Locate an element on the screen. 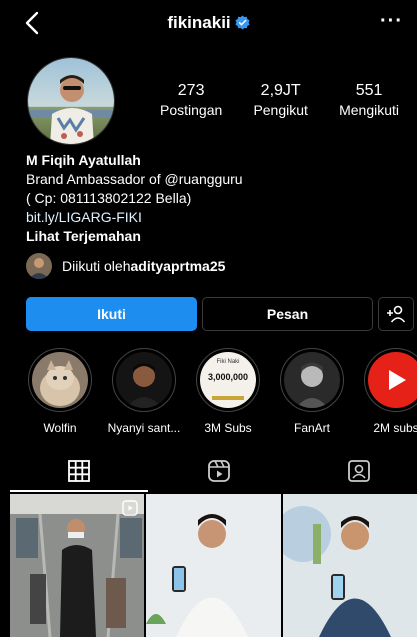 The height and width of the screenshot is (637, 417). highlight-2m-subs: 2M subs is located at coordinates (385, 391).